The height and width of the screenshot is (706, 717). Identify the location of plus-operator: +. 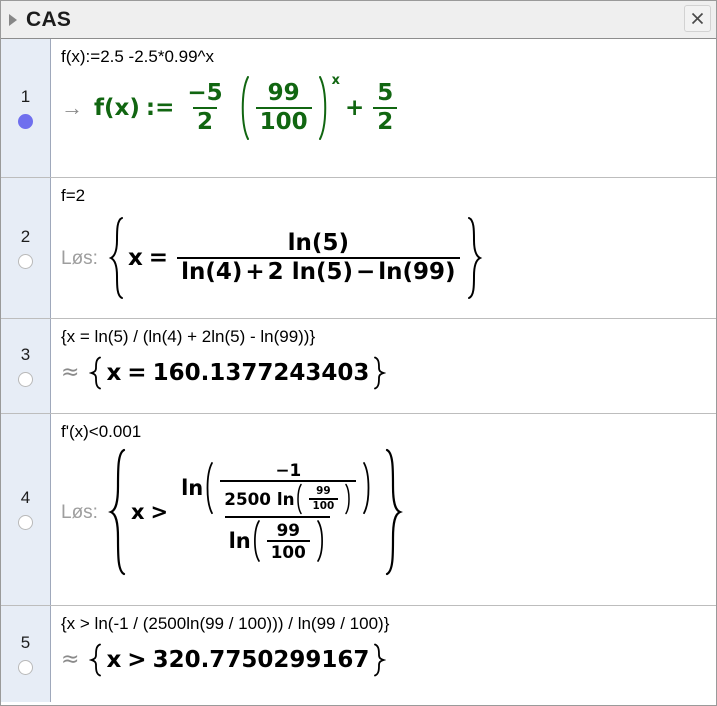
(255, 272).